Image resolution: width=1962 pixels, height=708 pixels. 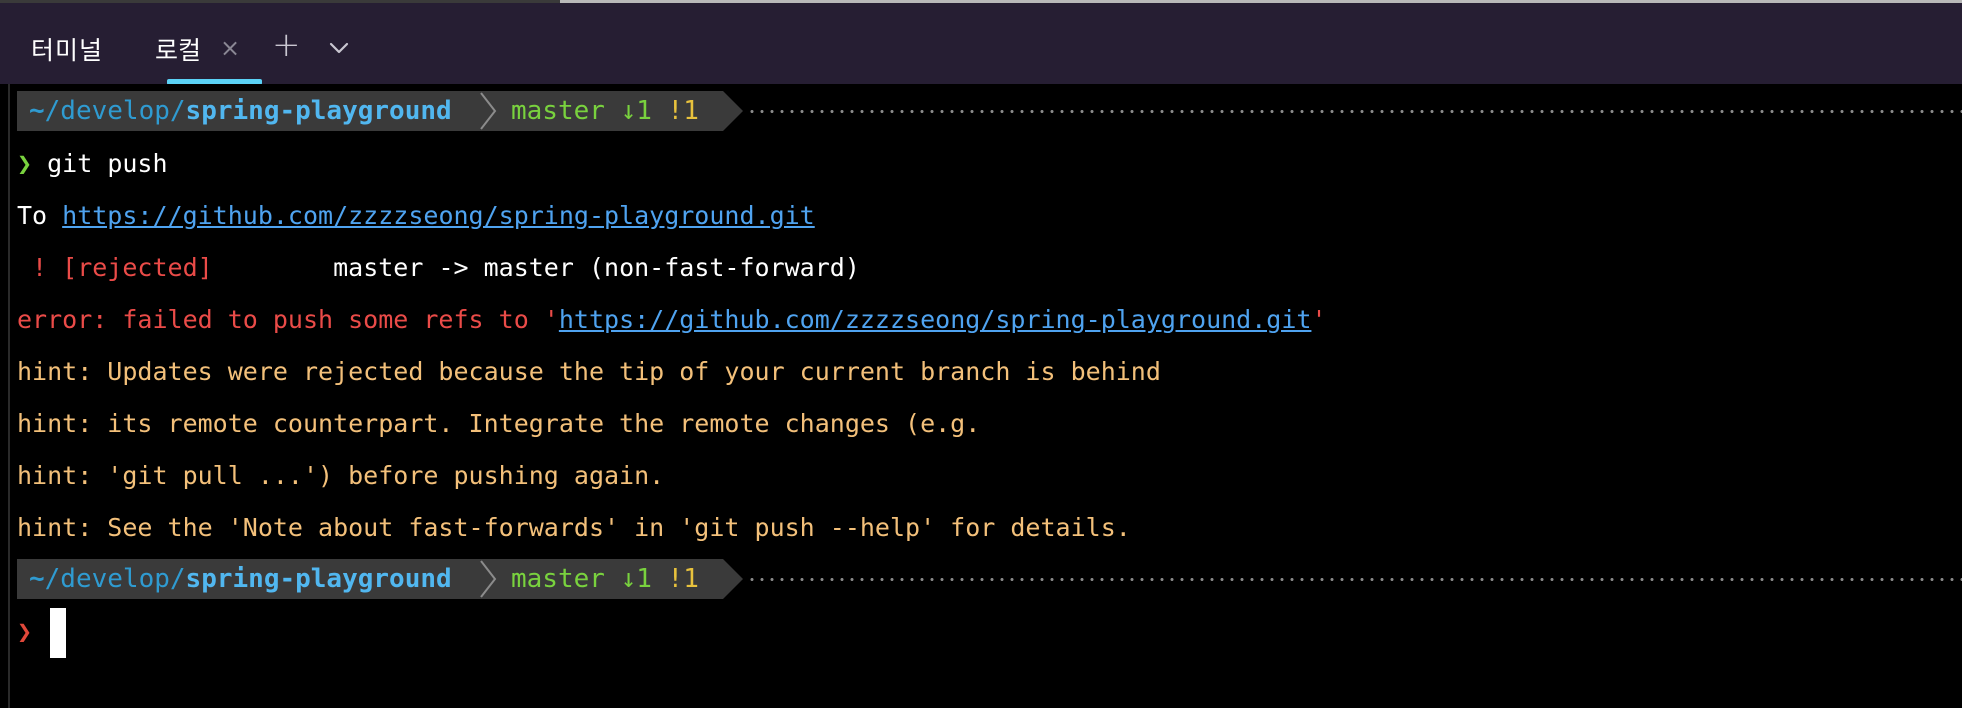 I want to click on prompt-chevron-success: ❯, so click(x=25, y=163).